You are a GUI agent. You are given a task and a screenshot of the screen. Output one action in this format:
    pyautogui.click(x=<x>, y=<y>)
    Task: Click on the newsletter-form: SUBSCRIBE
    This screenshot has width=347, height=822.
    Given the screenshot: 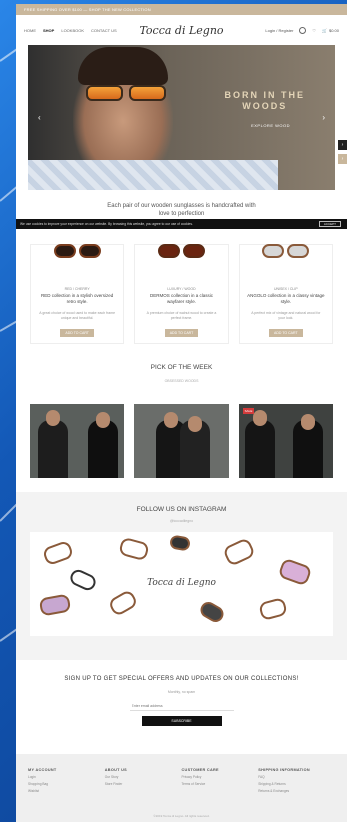 What is the action you would take?
    pyautogui.click(x=181, y=714)
    